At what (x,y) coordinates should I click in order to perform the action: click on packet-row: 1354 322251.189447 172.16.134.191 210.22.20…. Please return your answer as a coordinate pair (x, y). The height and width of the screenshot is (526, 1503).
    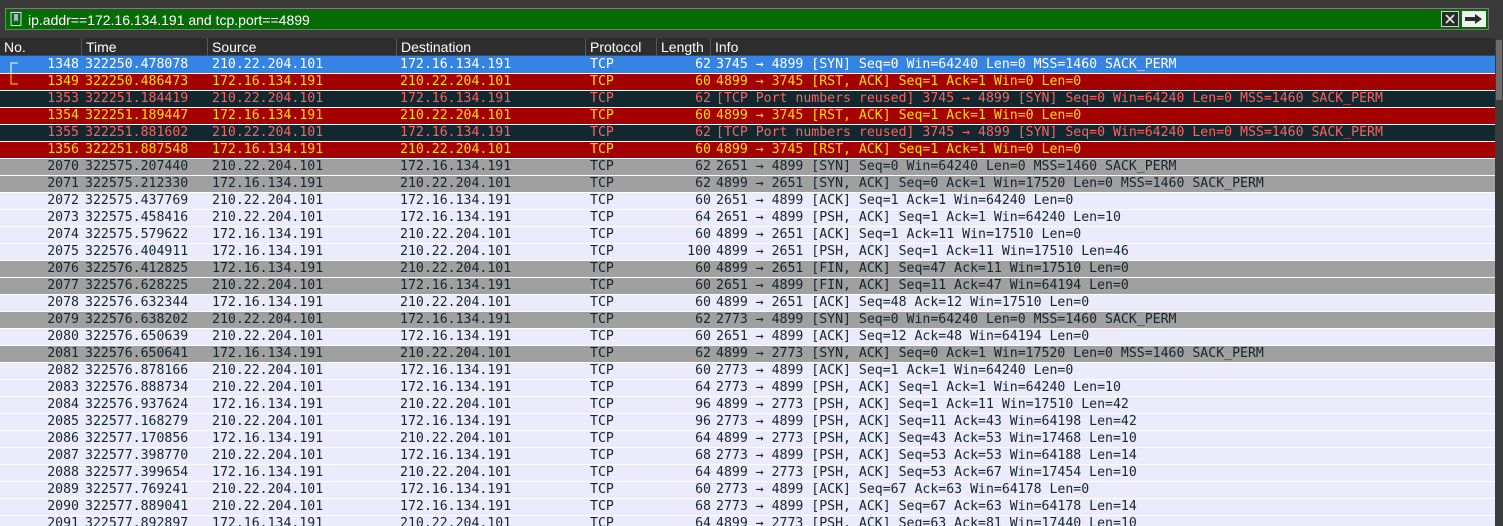
    Looking at the image, I should click on (747, 115).